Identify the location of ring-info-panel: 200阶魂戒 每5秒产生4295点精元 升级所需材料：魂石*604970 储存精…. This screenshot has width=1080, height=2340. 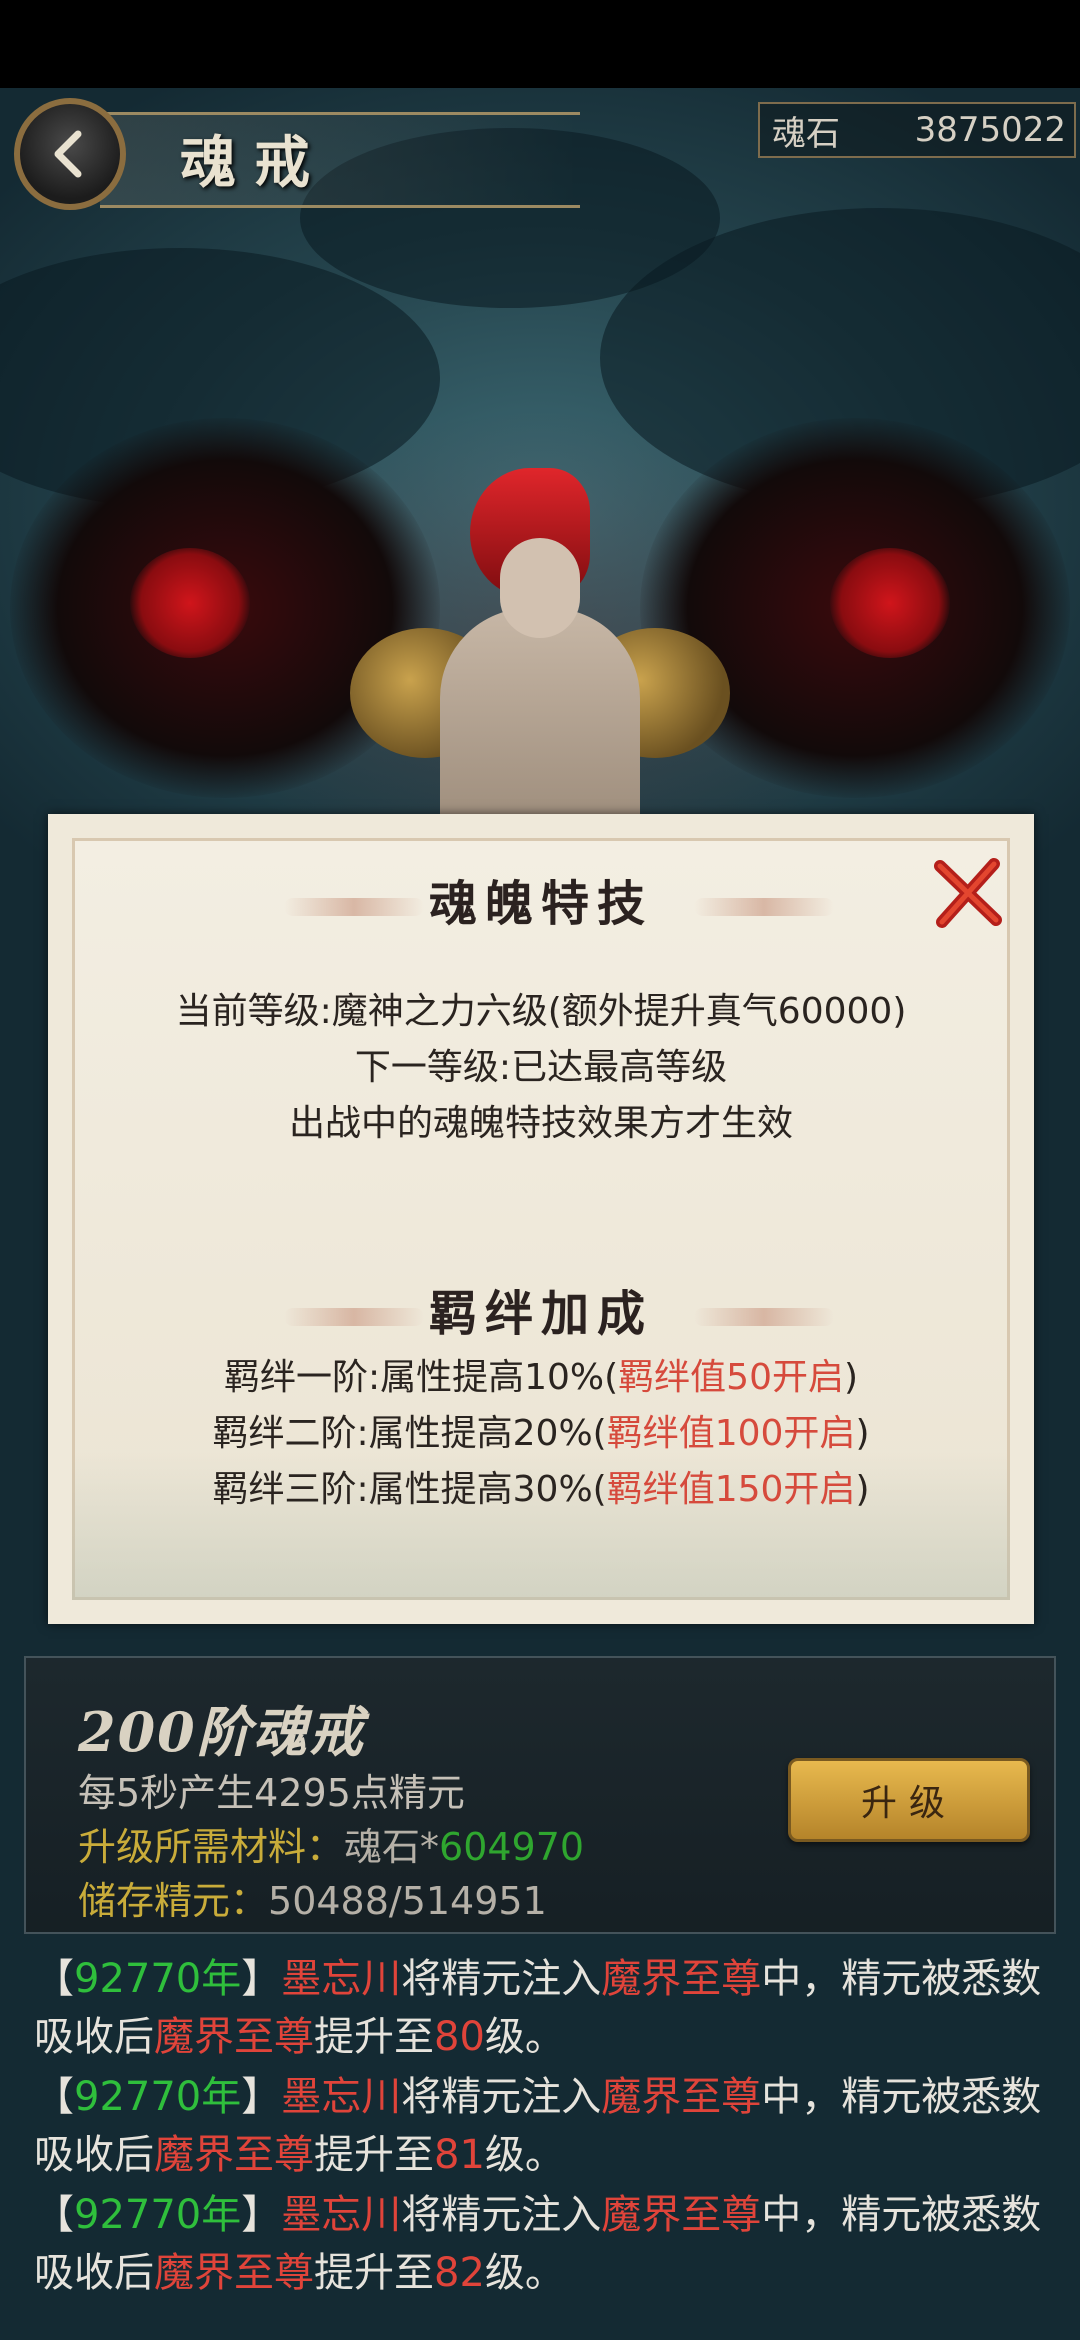
(540, 1795).